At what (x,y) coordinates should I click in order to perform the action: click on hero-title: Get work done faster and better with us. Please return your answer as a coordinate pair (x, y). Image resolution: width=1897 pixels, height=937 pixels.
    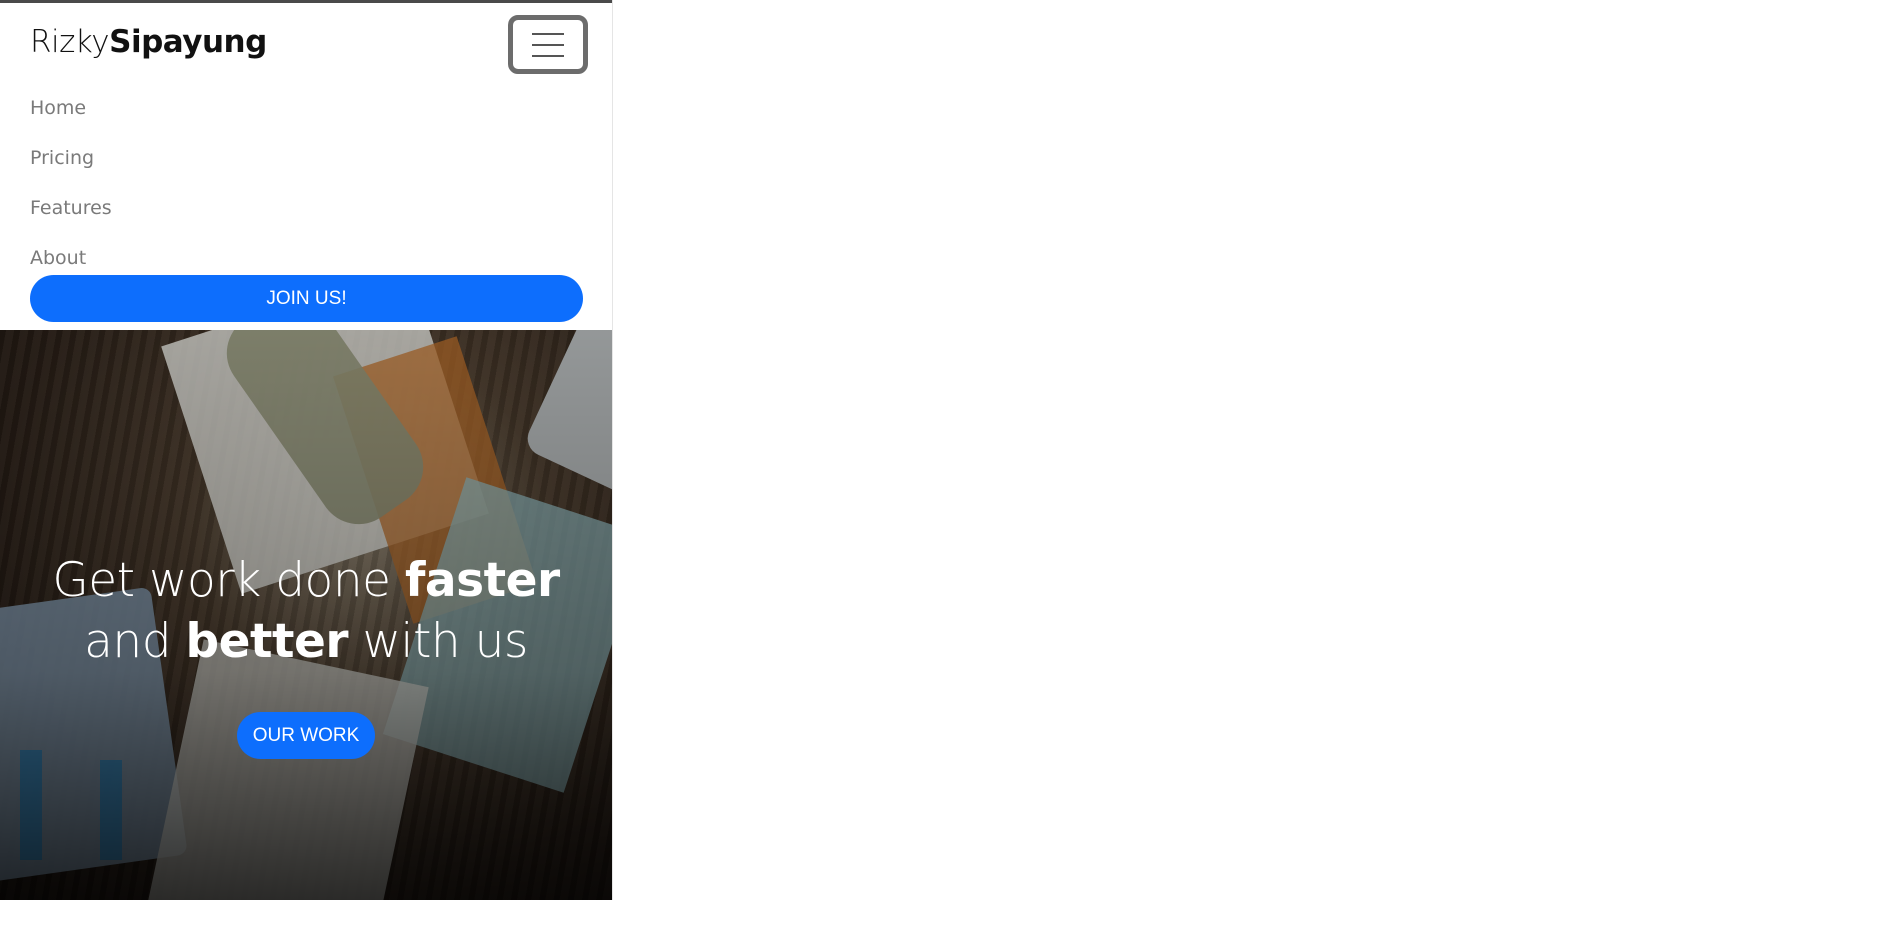
    Looking at the image, I should click on (306, 611).